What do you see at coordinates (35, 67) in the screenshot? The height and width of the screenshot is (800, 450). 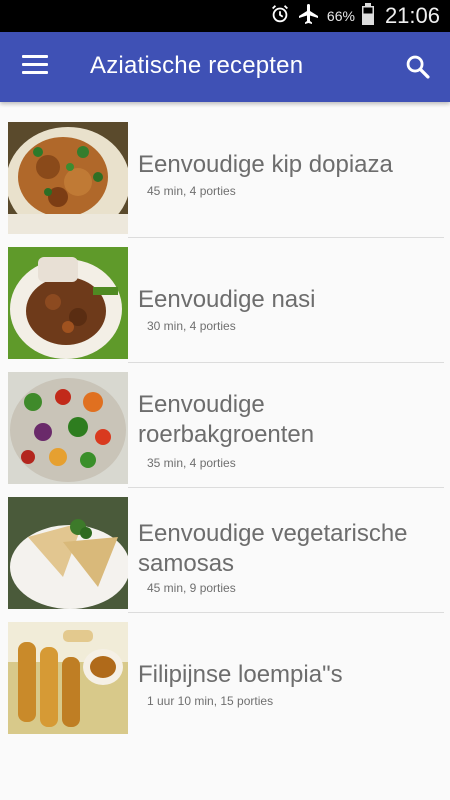 I see `hamburger-menu-icon` at bounding box center [35, 67].